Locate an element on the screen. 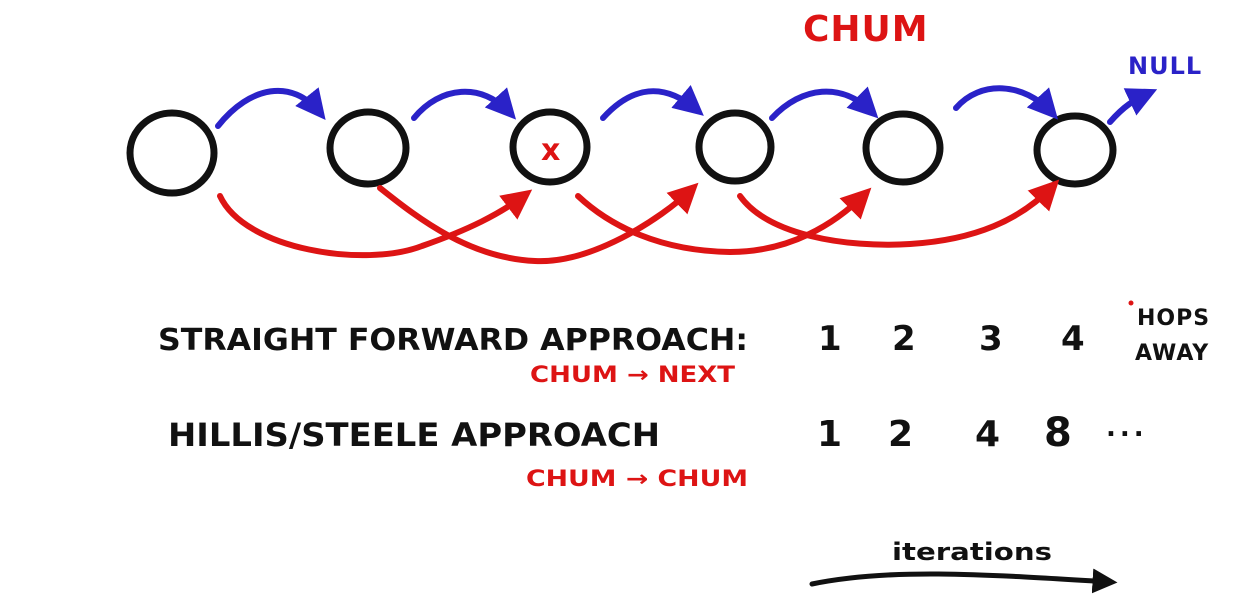  hops-label-line2: AWAY is located at coordinates (1172, 353).